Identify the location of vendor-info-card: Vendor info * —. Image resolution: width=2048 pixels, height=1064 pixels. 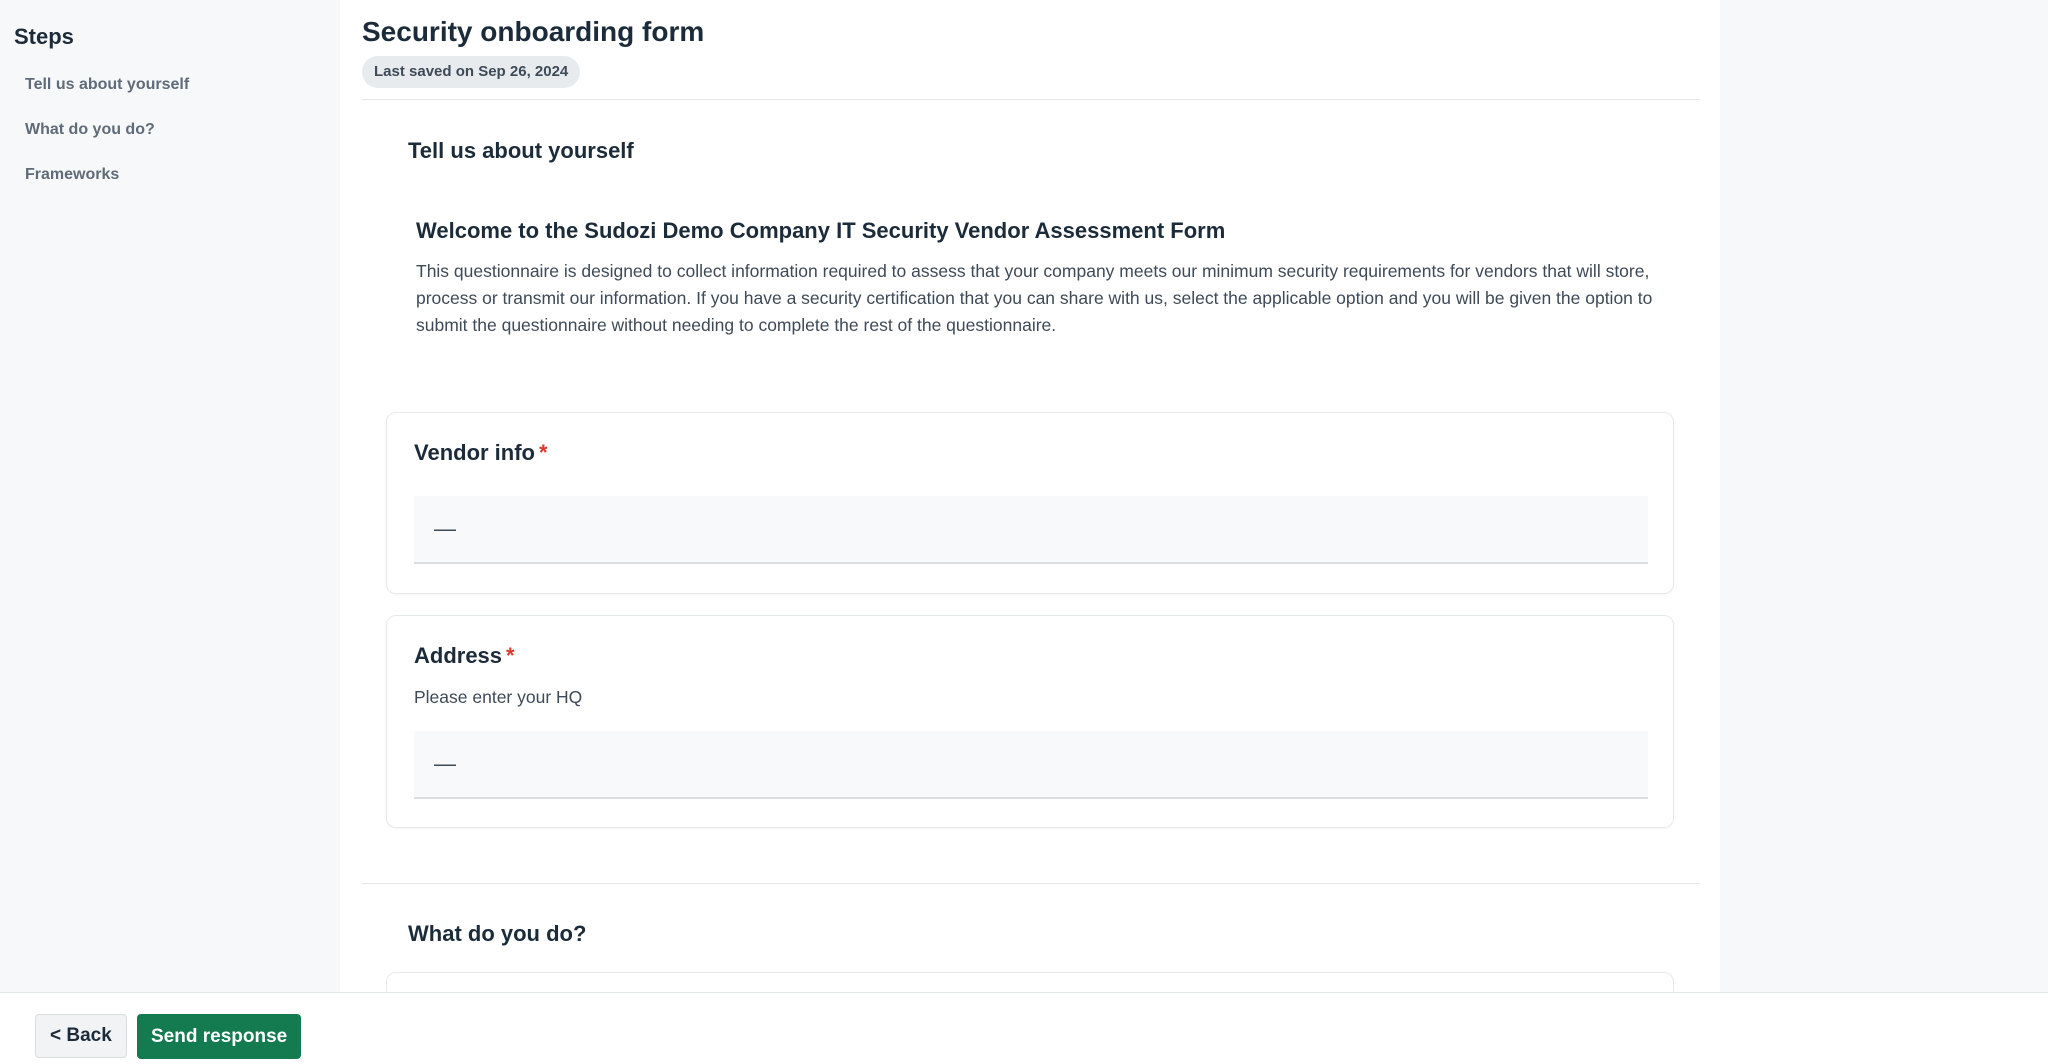
(1030, 503).